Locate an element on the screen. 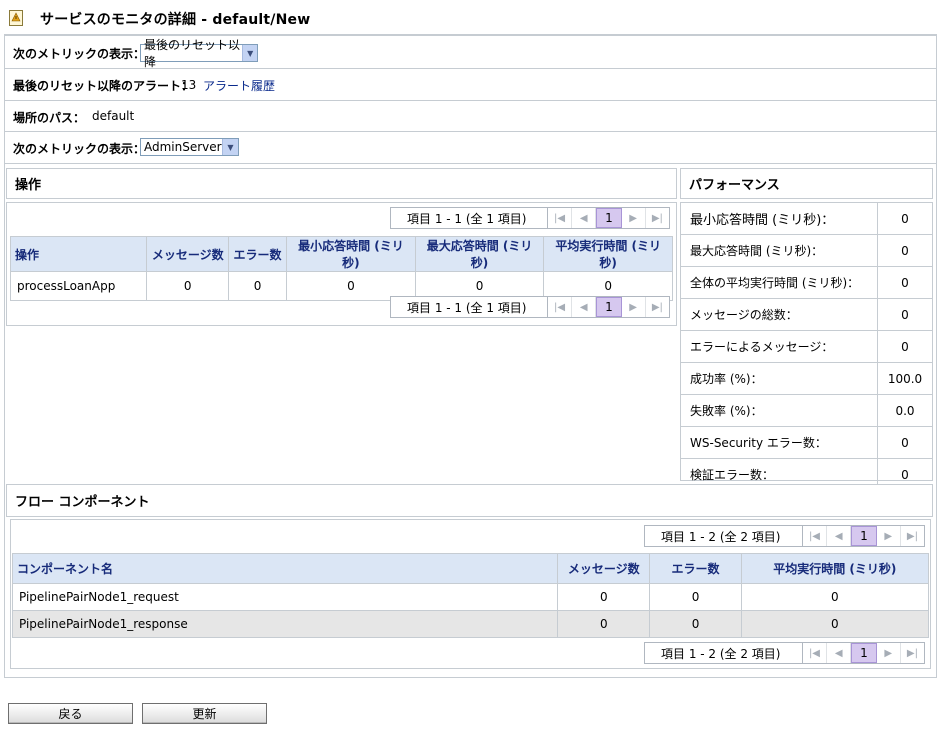 The width and height of the screenshot is (941, 730). table-row: PipelinePairNode1_response 0 0 0 is located at coordinates (470, 624).